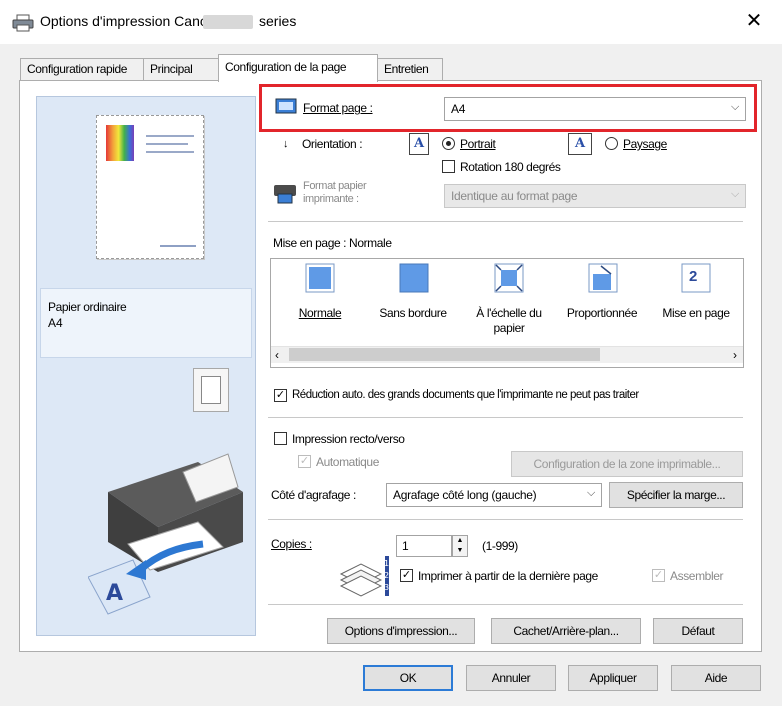 The image size is (782, 706). I want to click on layout-normal-label: Normale, so click(320, 313).